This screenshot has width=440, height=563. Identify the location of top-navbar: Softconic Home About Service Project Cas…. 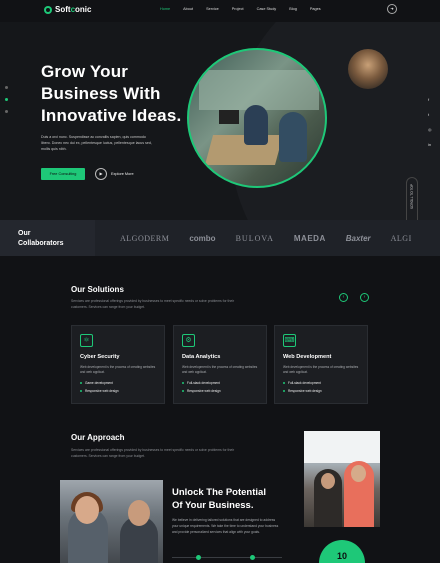
(220, 11).